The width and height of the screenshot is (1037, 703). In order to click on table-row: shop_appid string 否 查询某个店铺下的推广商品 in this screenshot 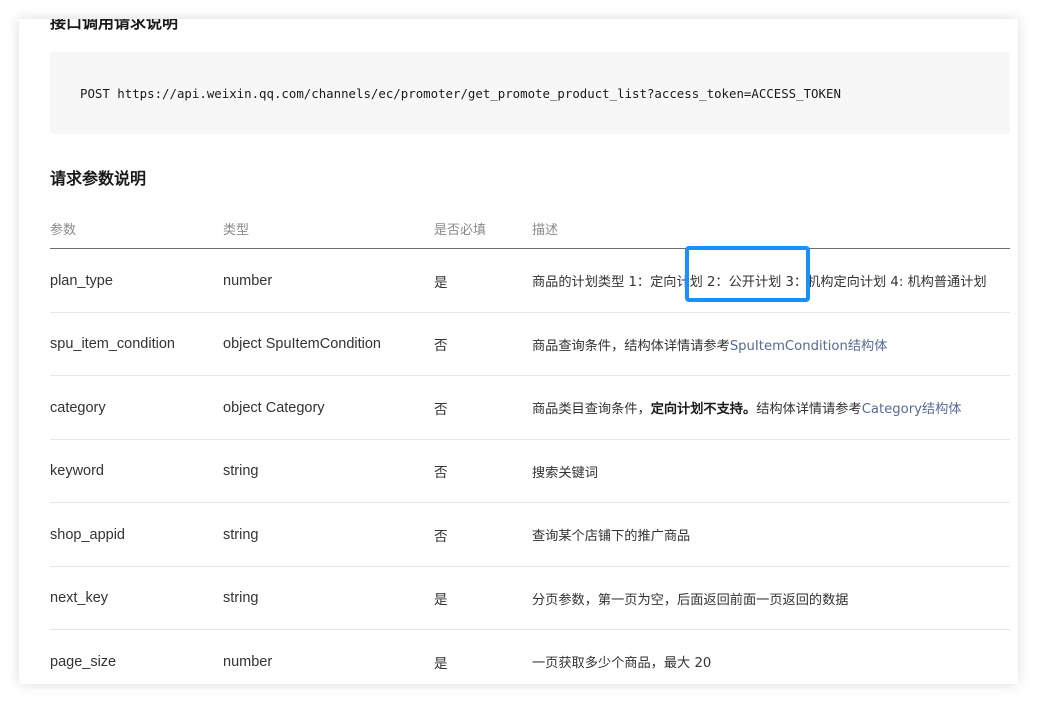, I will do `click(530, 535)`.